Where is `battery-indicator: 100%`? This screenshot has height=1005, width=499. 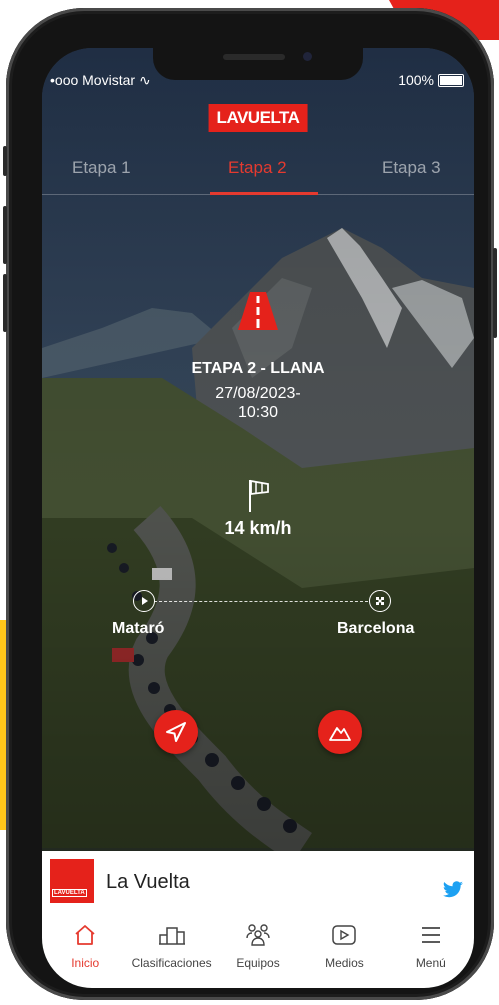 battery-indicator: 100% is located at coordinates (431, 80).